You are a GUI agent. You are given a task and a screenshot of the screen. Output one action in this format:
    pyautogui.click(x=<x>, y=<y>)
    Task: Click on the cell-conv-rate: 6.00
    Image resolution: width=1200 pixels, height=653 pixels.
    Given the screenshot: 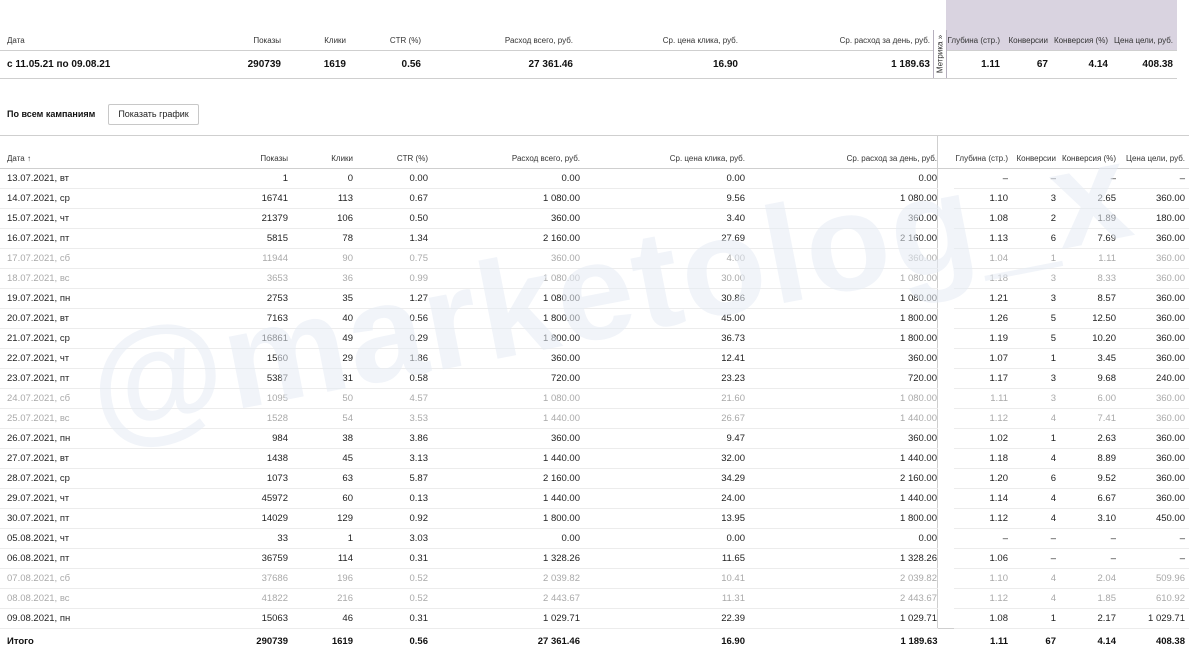 What is the action you would take?
    pyautogui.click(x=1086, y=399)
    